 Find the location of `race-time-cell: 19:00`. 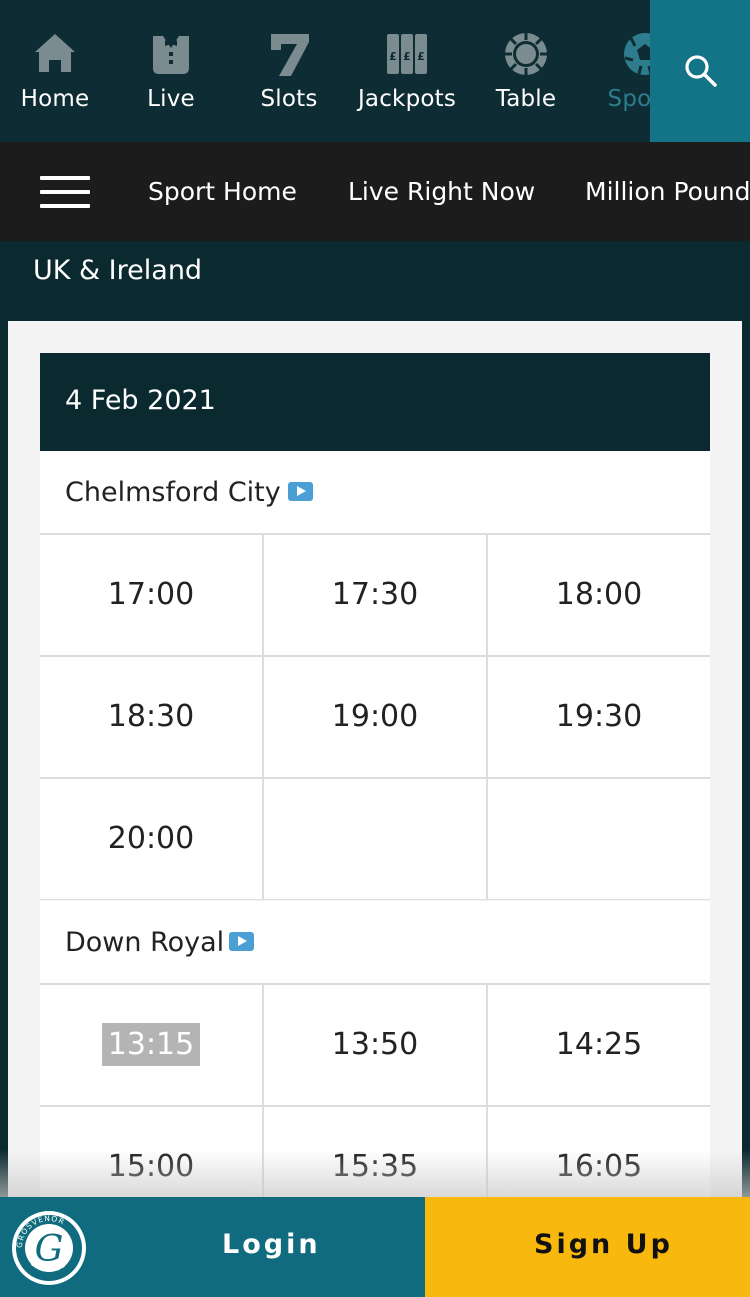

race-time-cell: 19:00 is located at coordinates (375, 717).